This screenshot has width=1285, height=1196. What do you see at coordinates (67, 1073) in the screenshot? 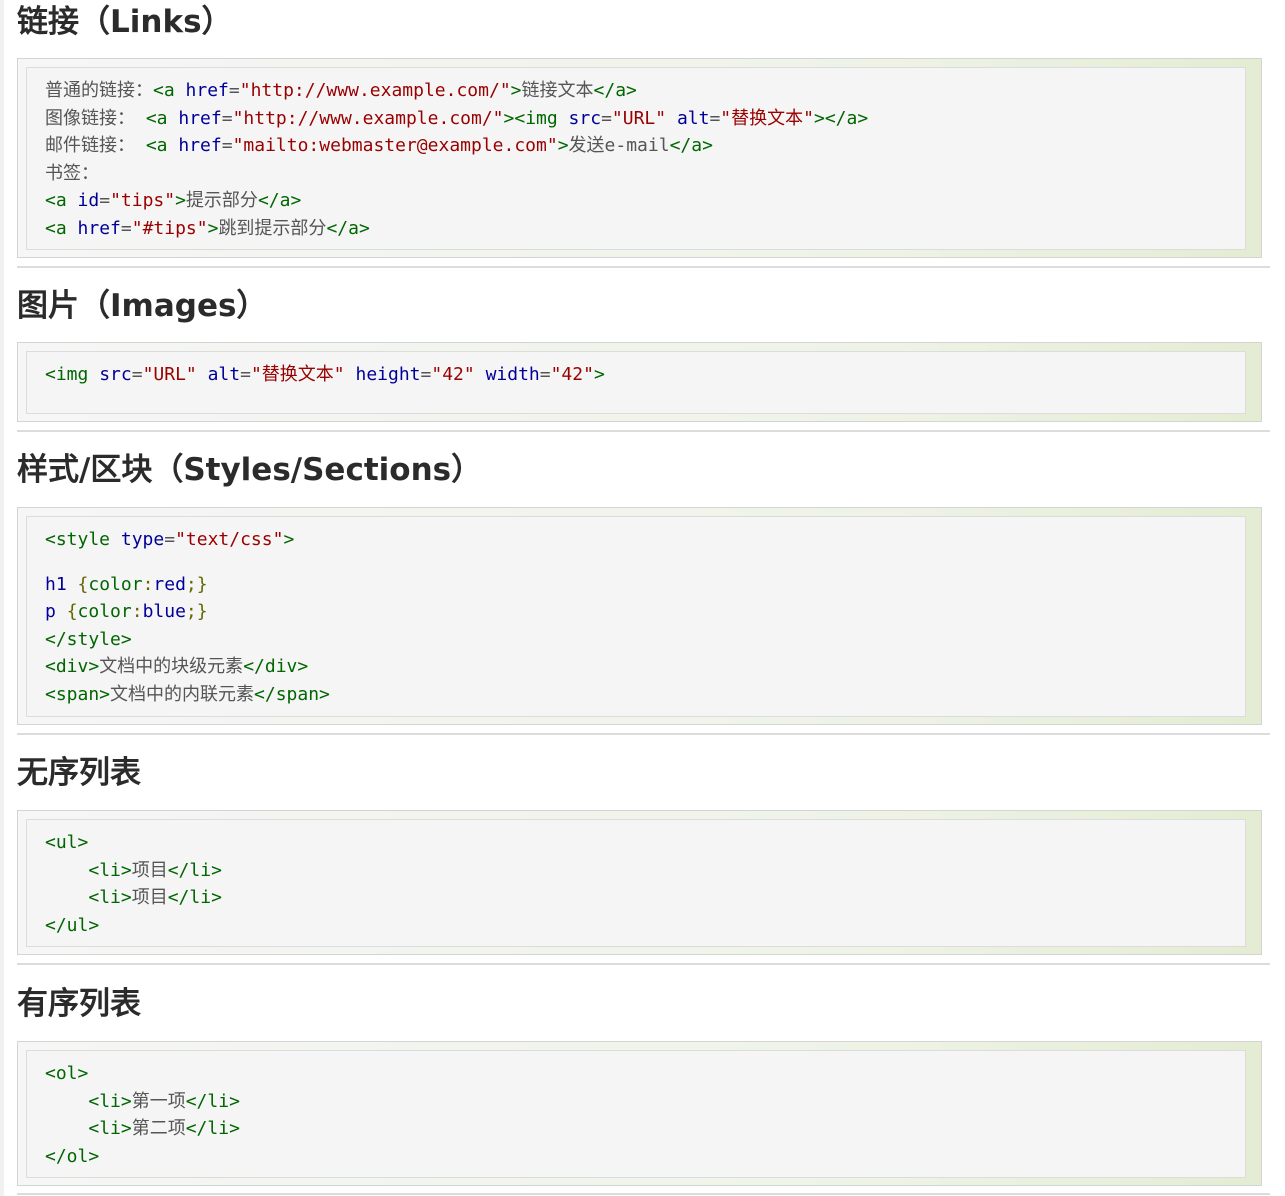
I see `code-line: <ol>` at bounding box center [67, 1073].